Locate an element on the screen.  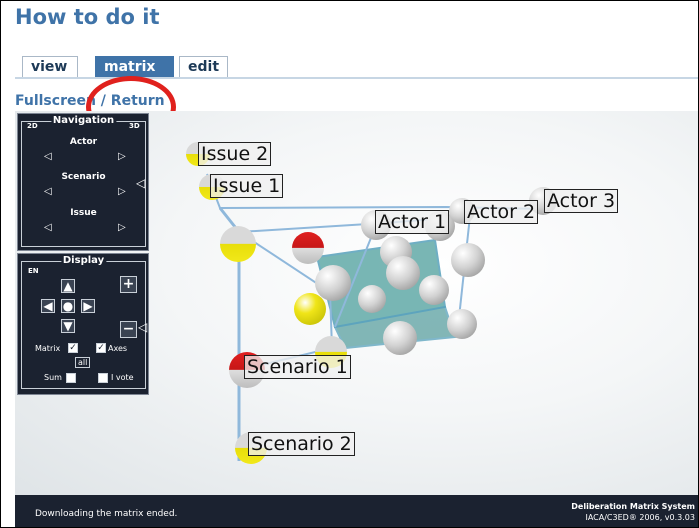
actor-3-label: Actor 3 is located at coordinates (581, 201).